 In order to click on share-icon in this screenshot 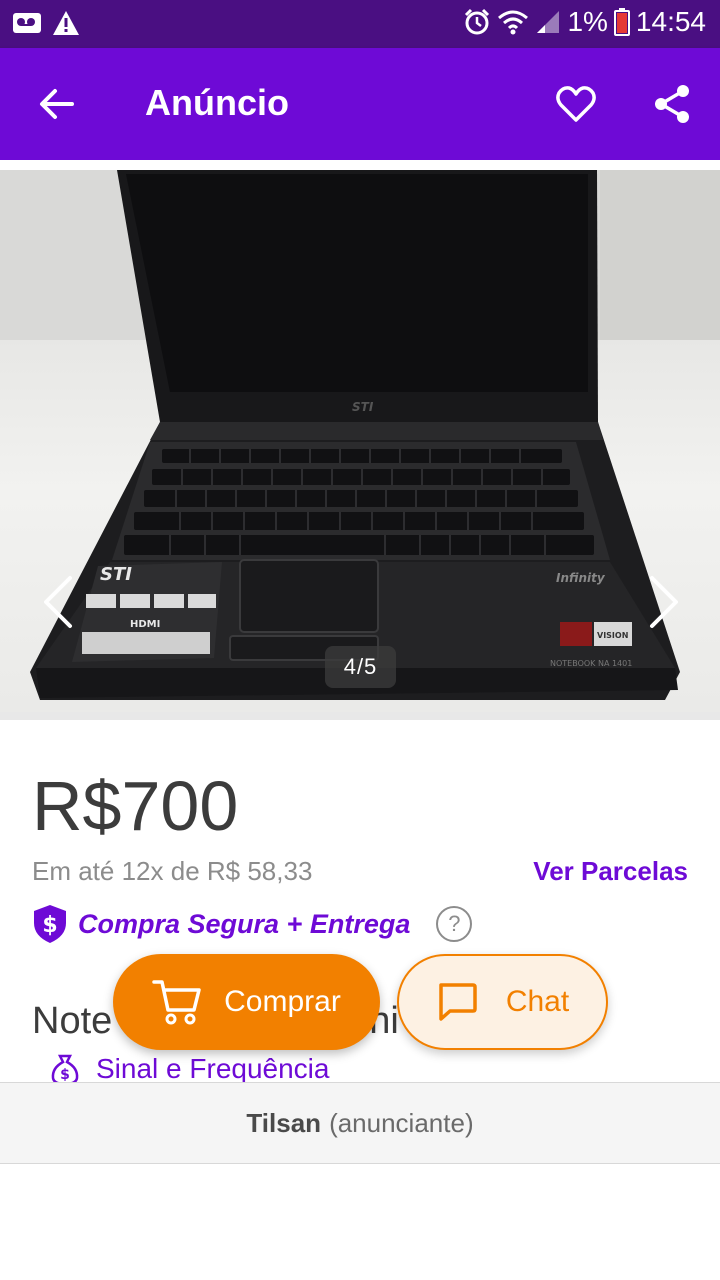, I will do `click(672, 104)`.